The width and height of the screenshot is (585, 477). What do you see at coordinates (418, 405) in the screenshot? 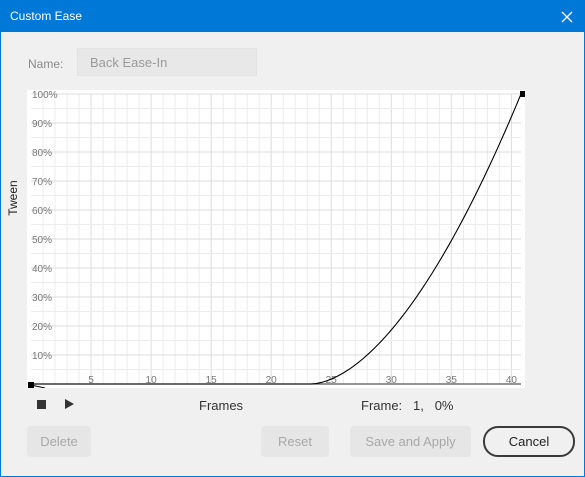
I see `frame-number: 1,` at bounding box center [418, 405].